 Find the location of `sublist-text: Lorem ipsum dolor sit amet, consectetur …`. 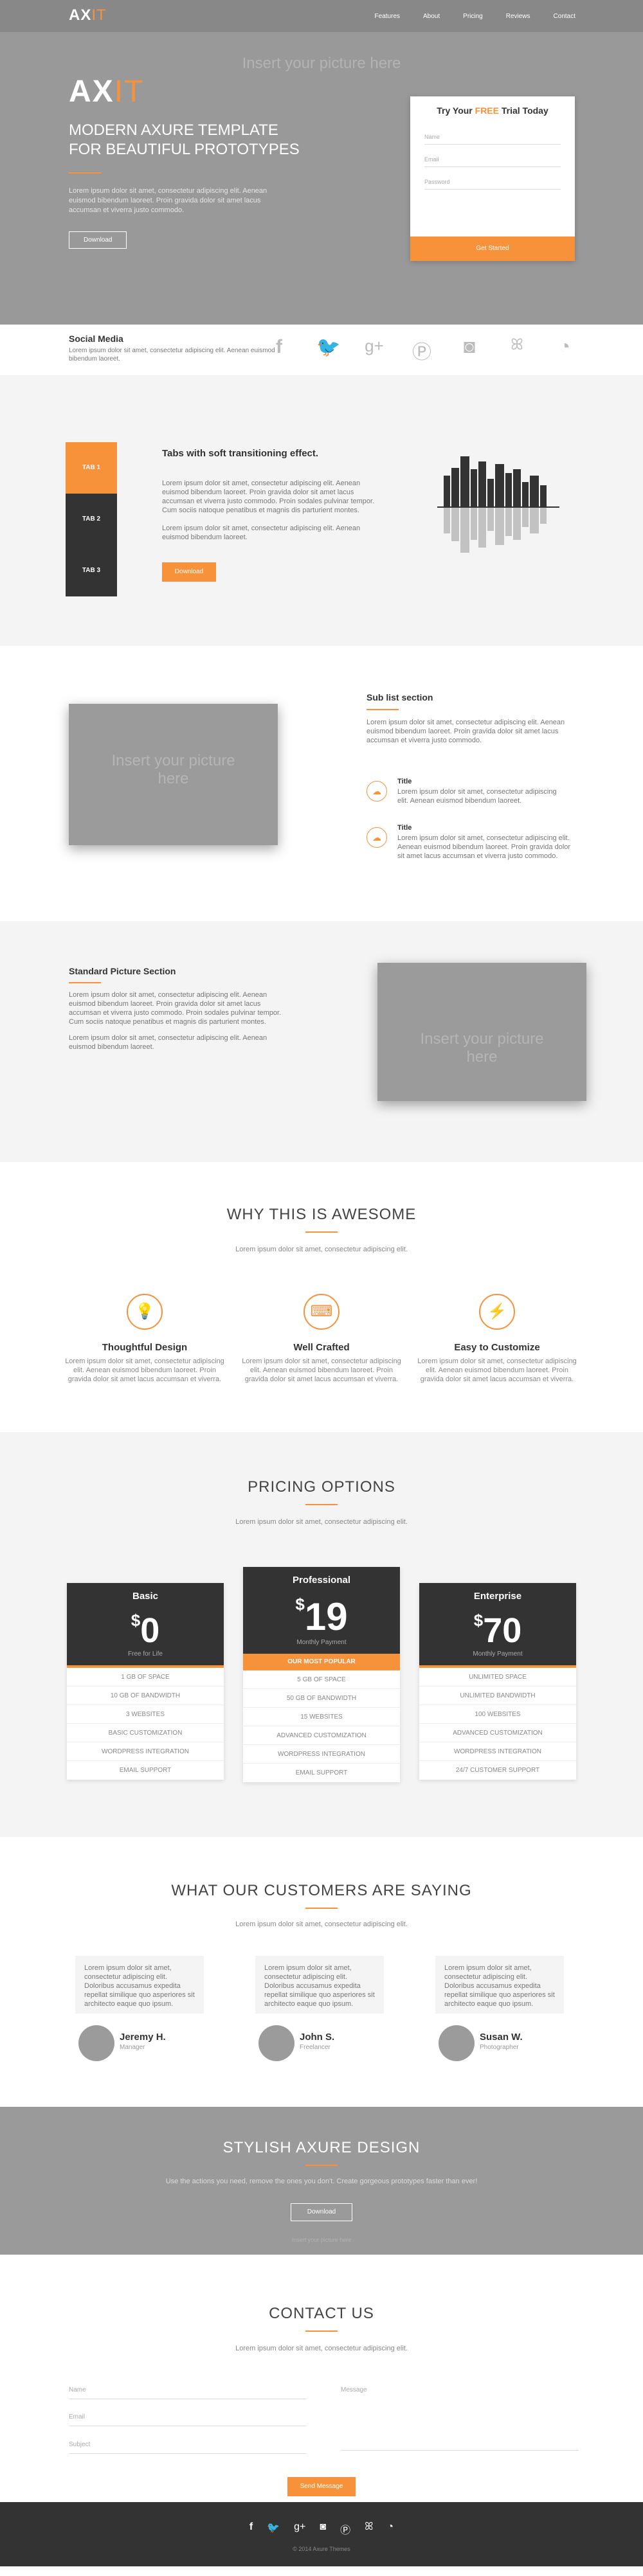

sublist-text: Lorem ipsum dolor sit amet, consectetur … is located at coordinates (466, 731).